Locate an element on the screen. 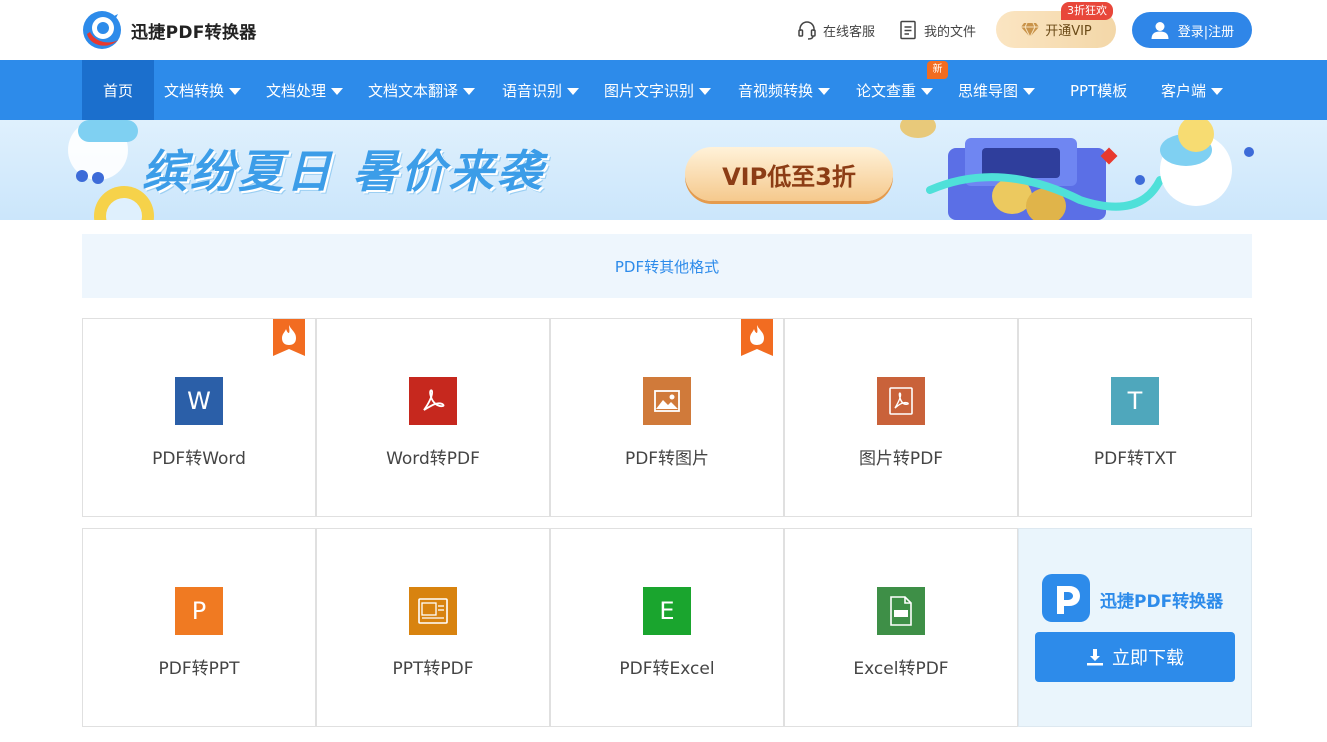 The height and width of the screenshot is (742, 1327). nav-item-label: 客户端 is located at coordinates (1184, 90).